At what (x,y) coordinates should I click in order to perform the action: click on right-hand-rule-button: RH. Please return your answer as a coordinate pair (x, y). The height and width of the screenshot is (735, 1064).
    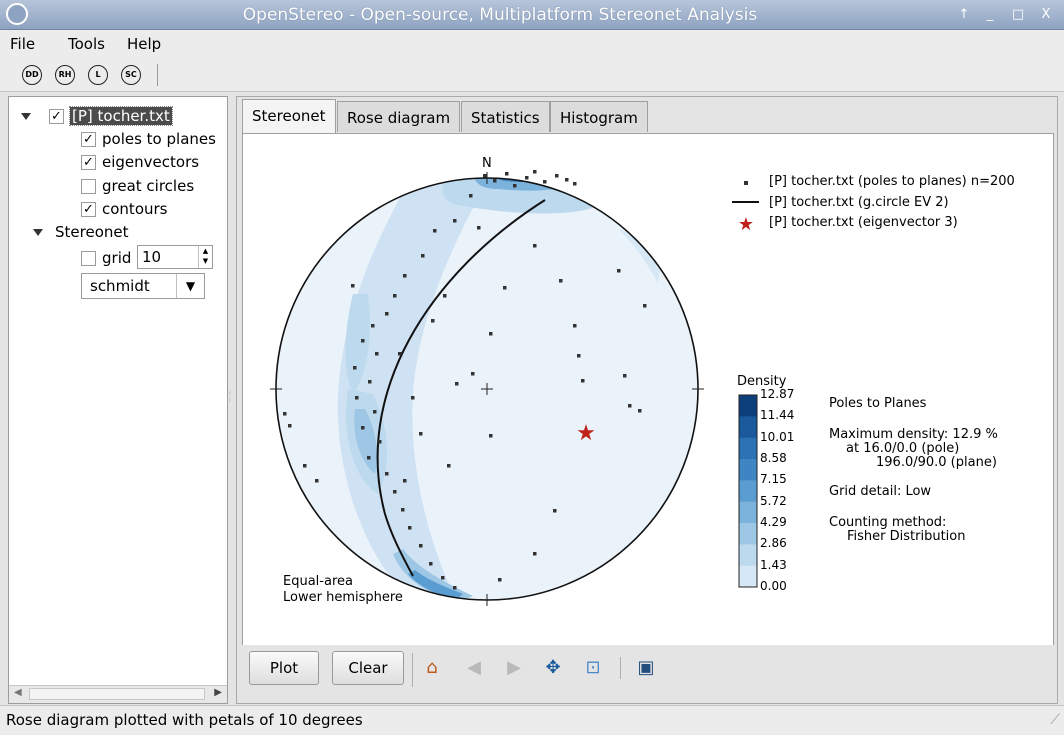
    Looking at the image, I should click on (65, 75).